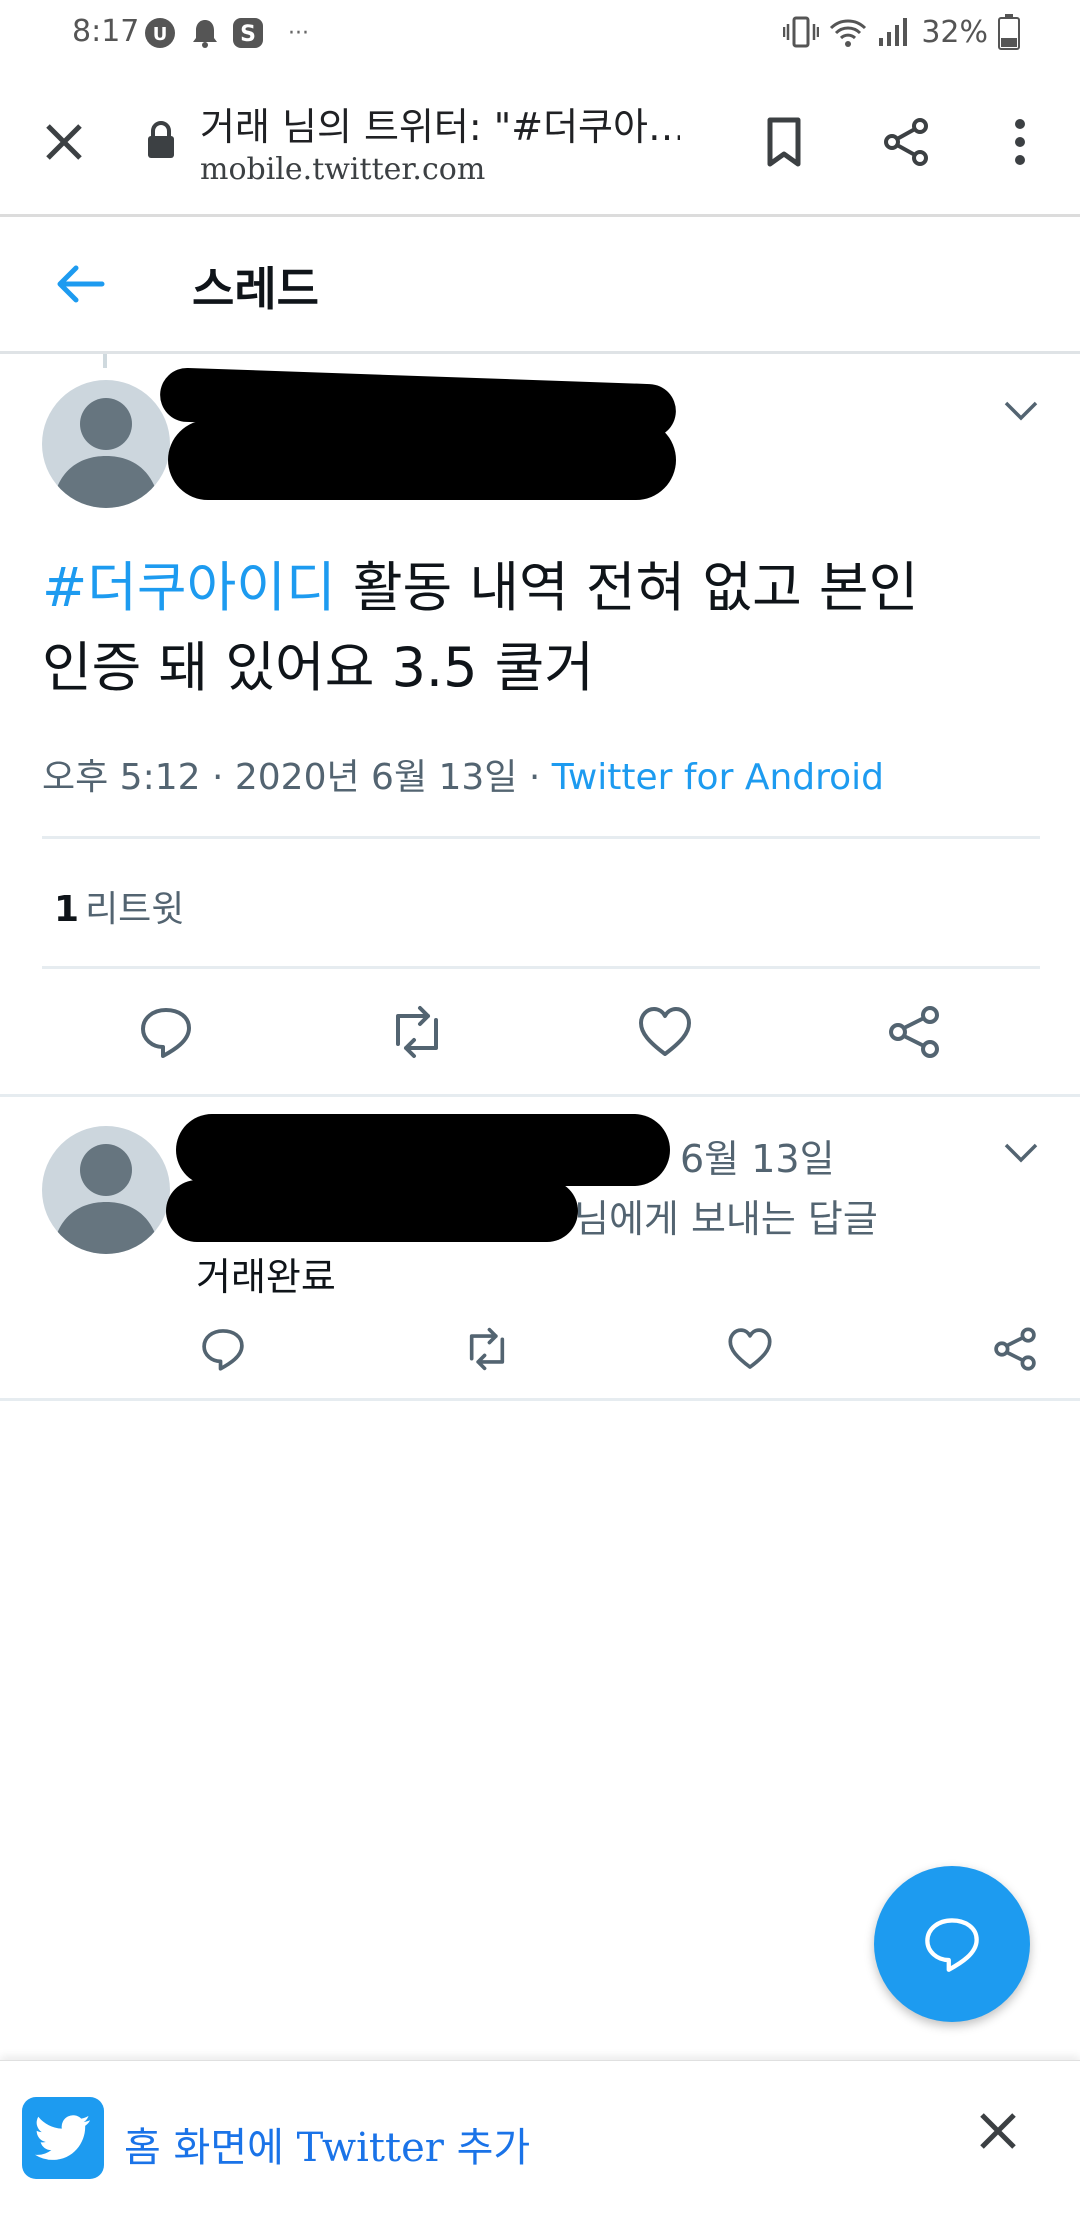 Image resolution: width=1080 pixels, height=2215 pixels. I want to click on reply-context: 님에게 보내는 답글, so click(726, 1219).